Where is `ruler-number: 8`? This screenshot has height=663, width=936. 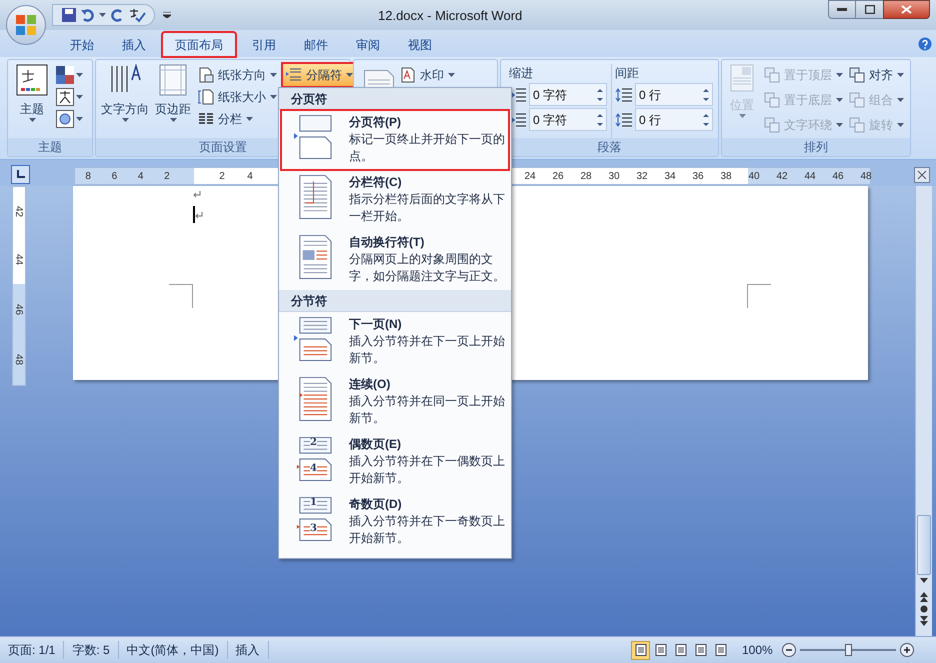 ruler-number: 8 is located at coordinates (88, 177).